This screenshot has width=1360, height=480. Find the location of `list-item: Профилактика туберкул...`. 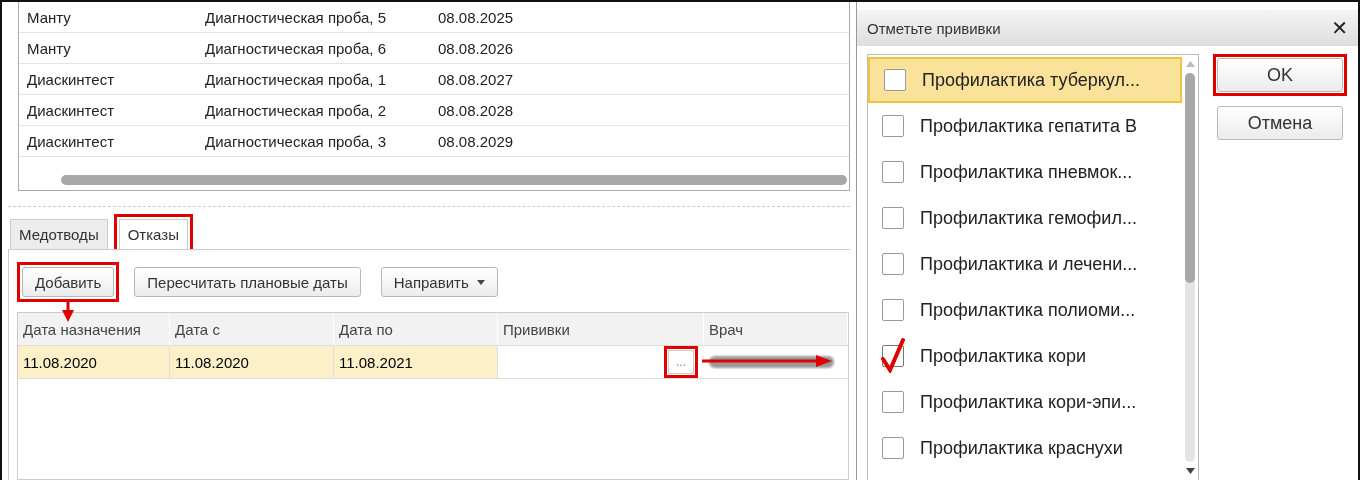

list-item: Профилактика туберкул... is located at coordinates (1025, 80).